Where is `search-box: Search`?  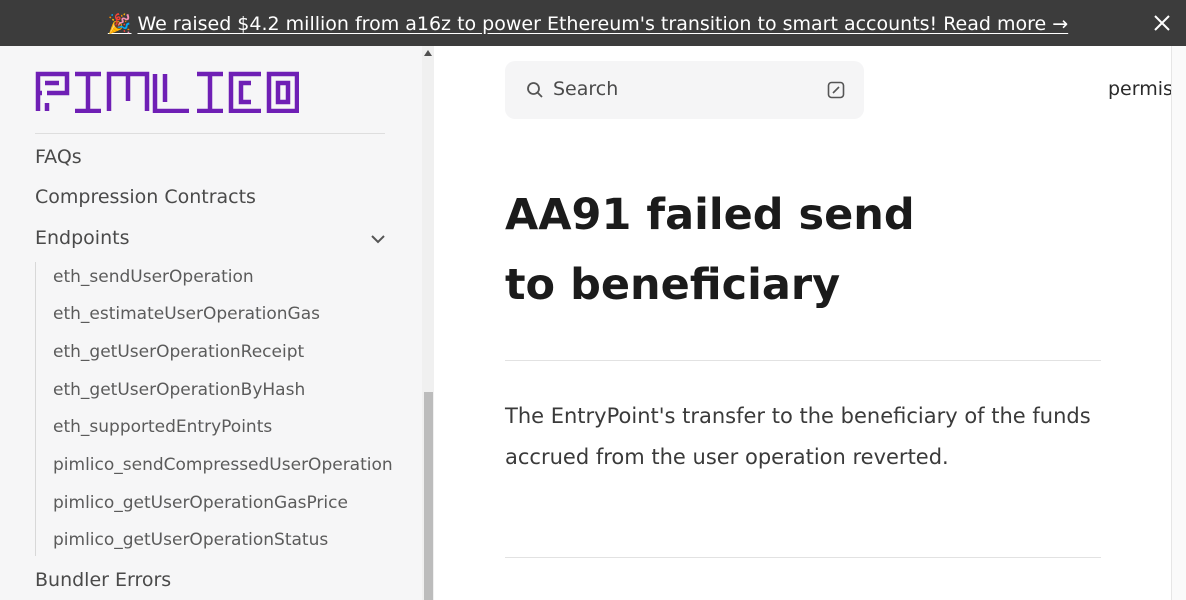
search-box: Search is located at coordinates (684, 90).